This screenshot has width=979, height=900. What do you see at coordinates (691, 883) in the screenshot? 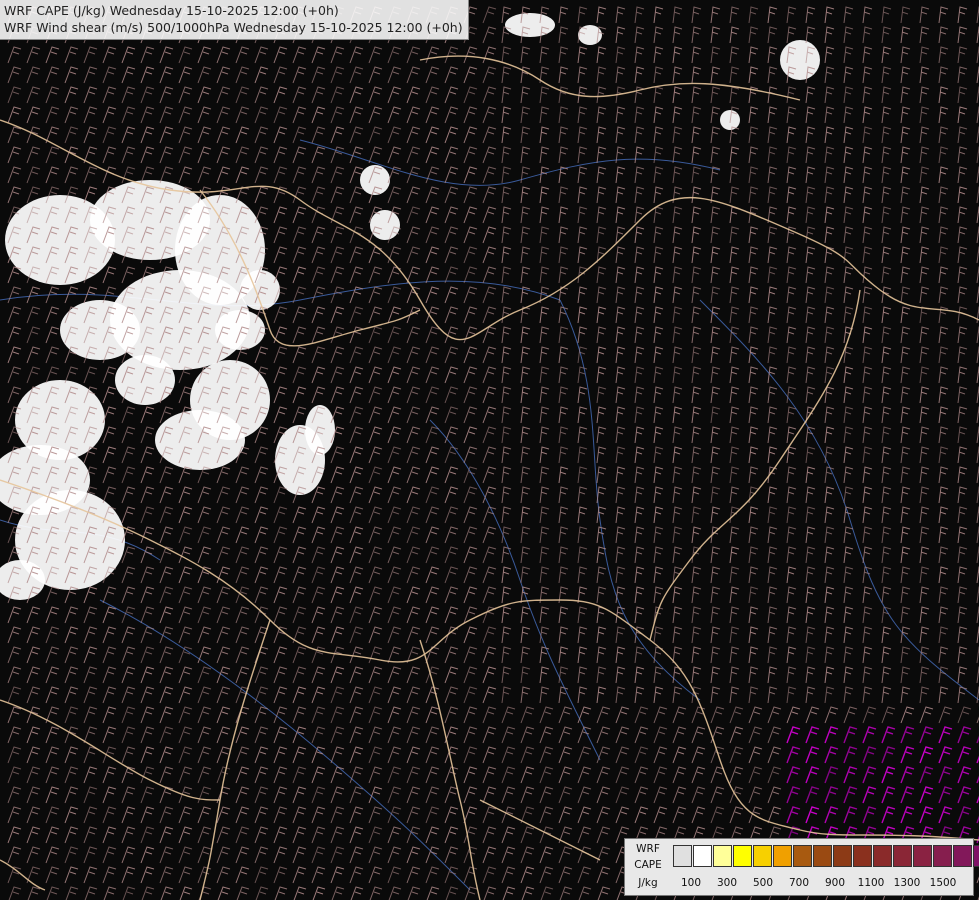
I see `legend-tick-label: 100` at bounding box center [691, 883].